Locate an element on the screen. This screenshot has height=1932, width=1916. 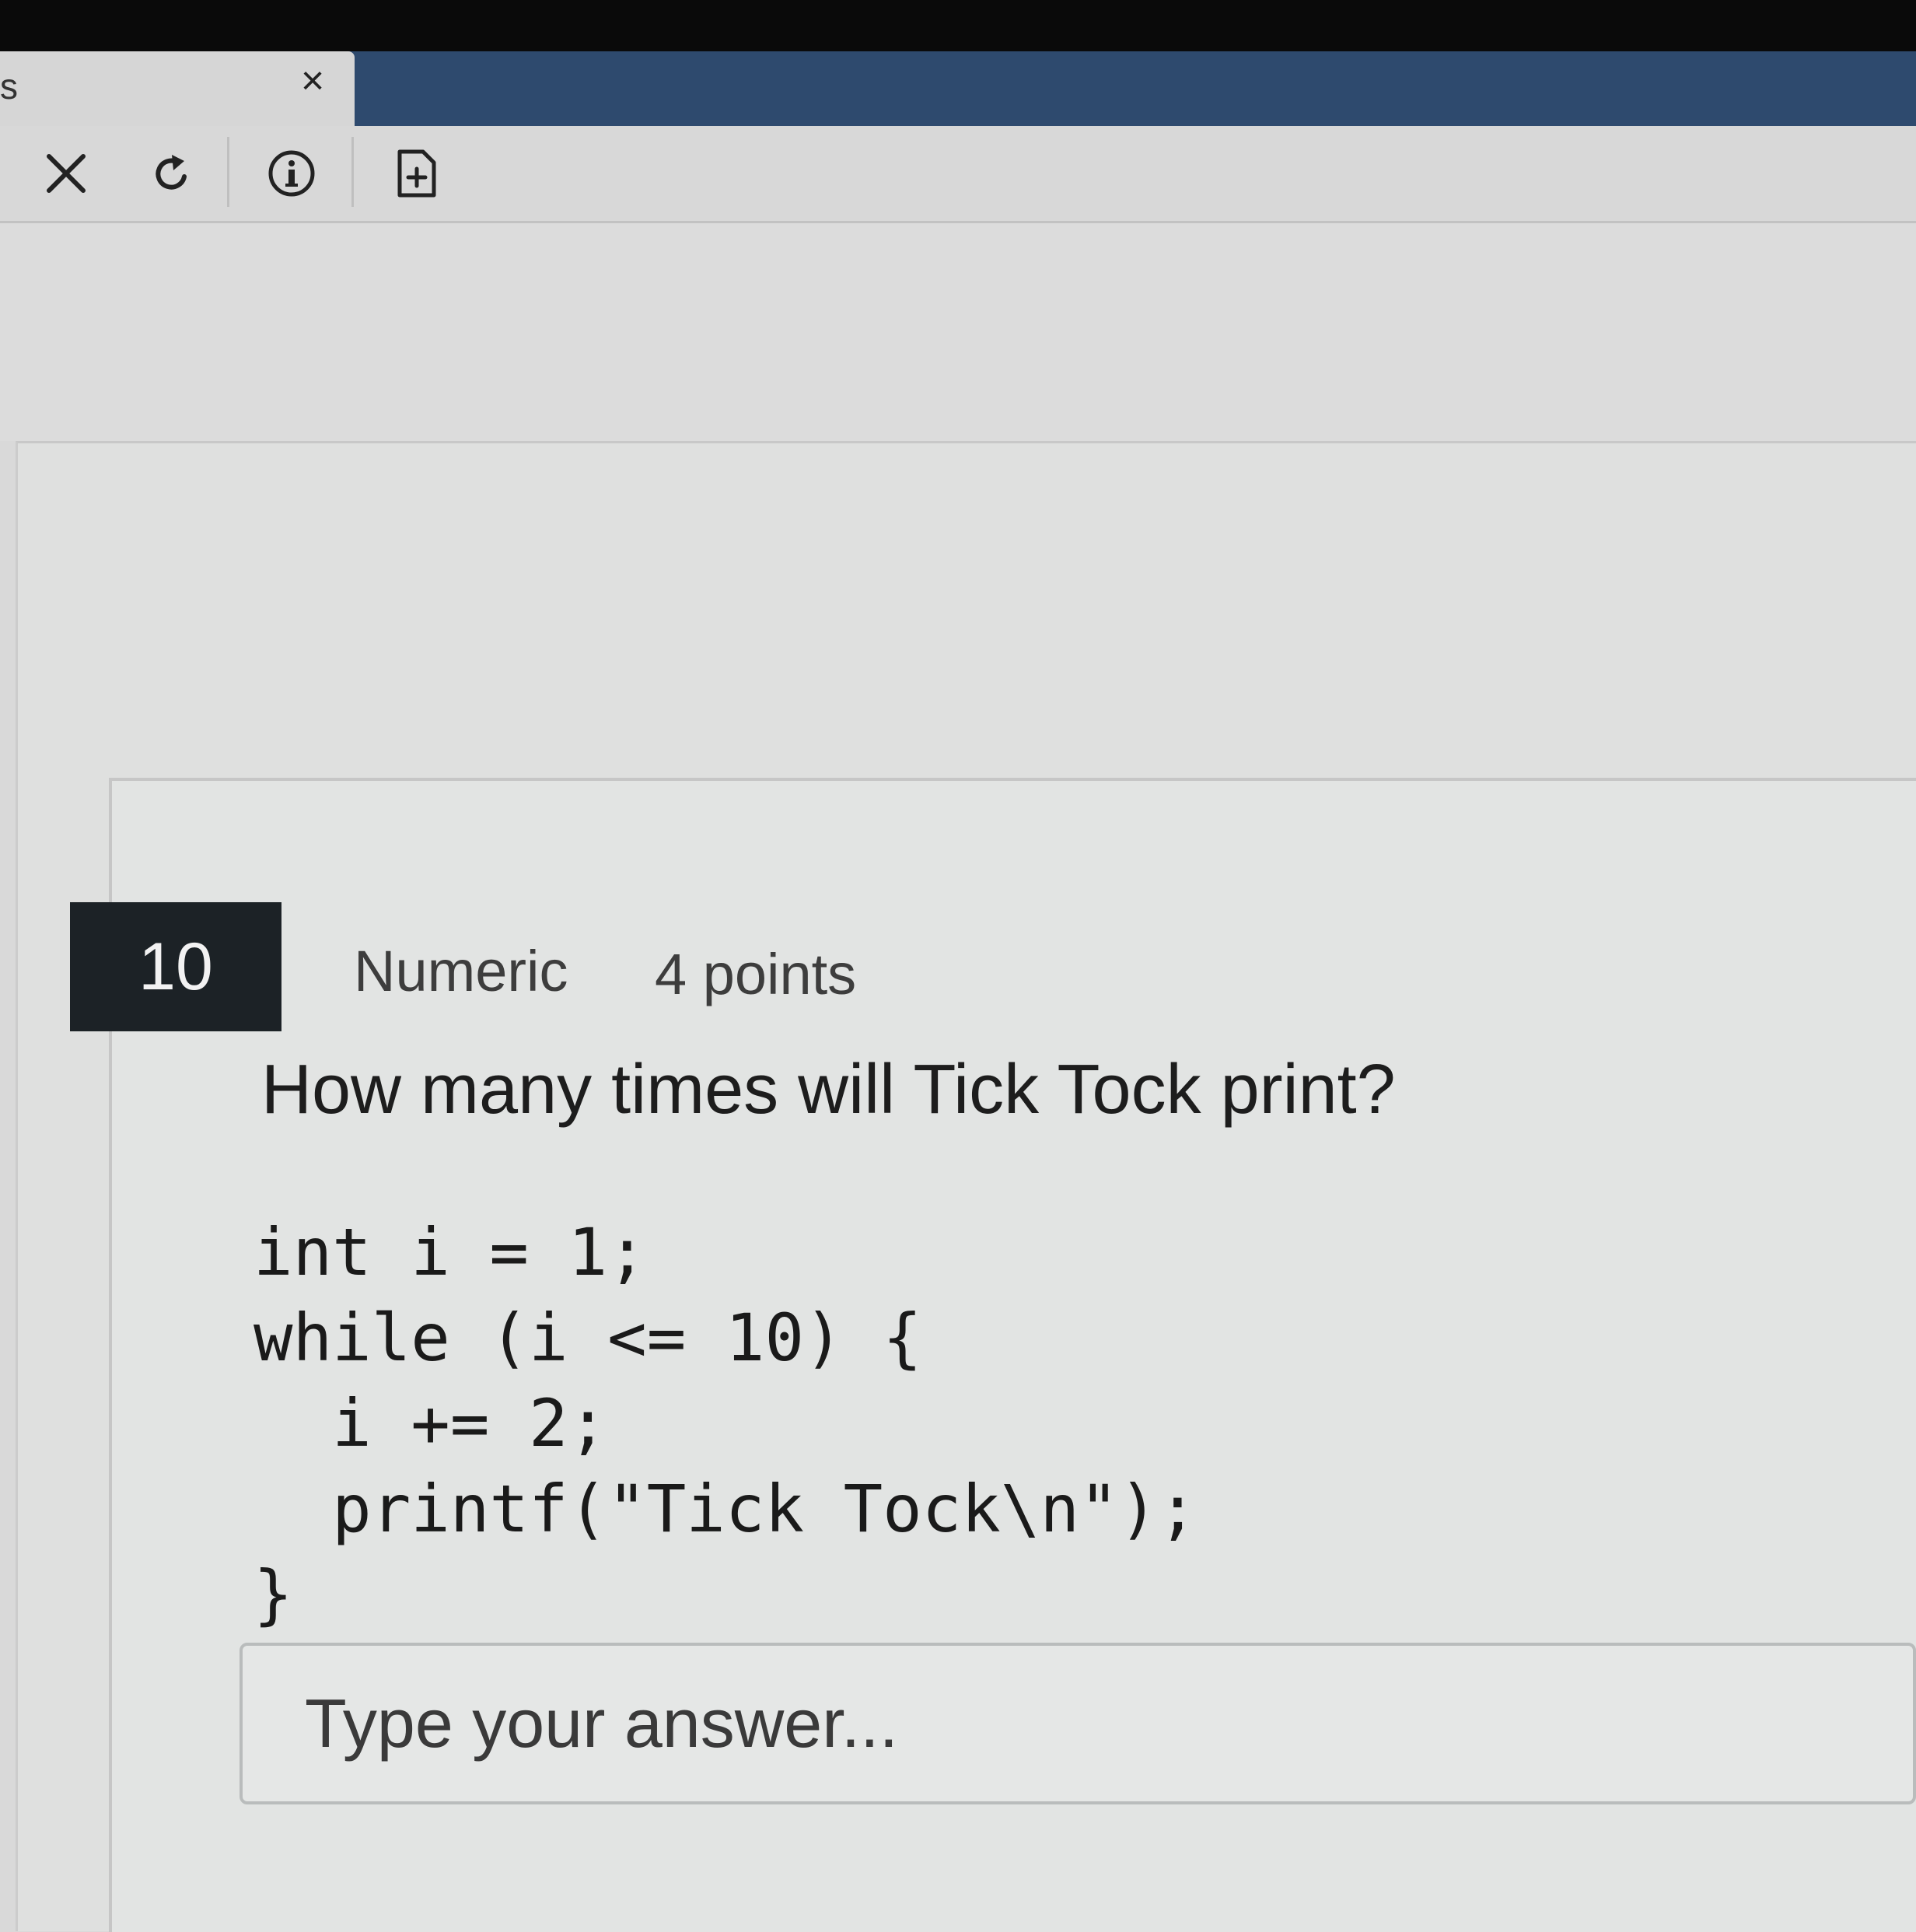
info-button is located at coordinates (291, 173).